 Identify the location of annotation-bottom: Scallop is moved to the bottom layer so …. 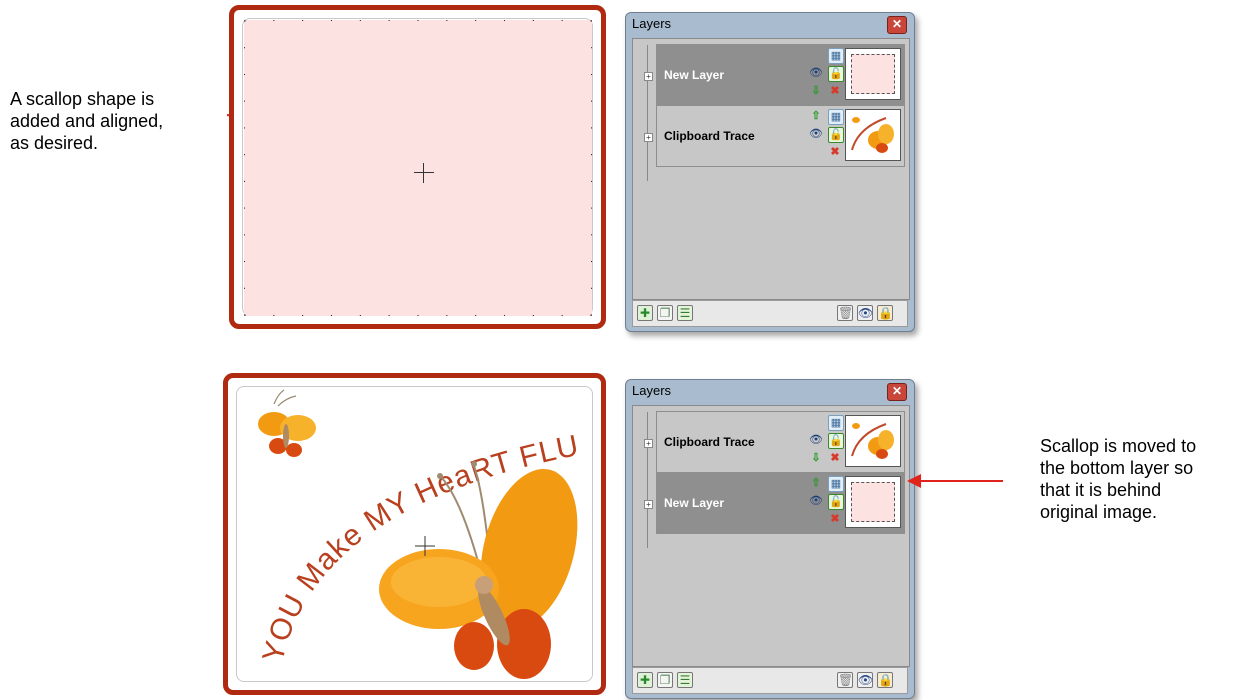
(1147, 479).